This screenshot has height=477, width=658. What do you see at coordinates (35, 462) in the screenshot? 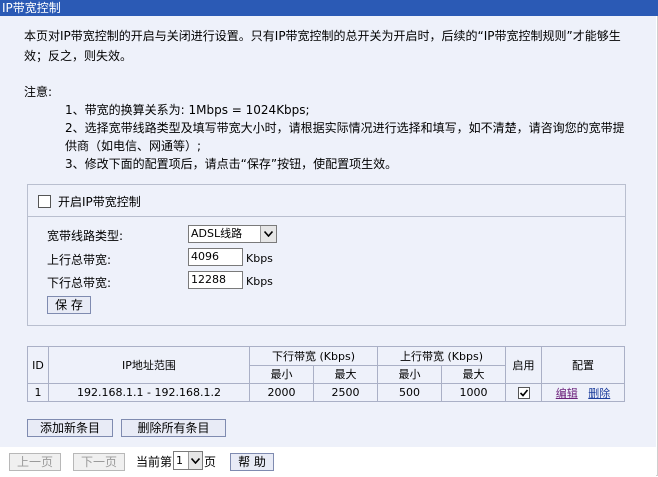
I see `prev-page-button: 上一页` at bounding box center [35, 462].